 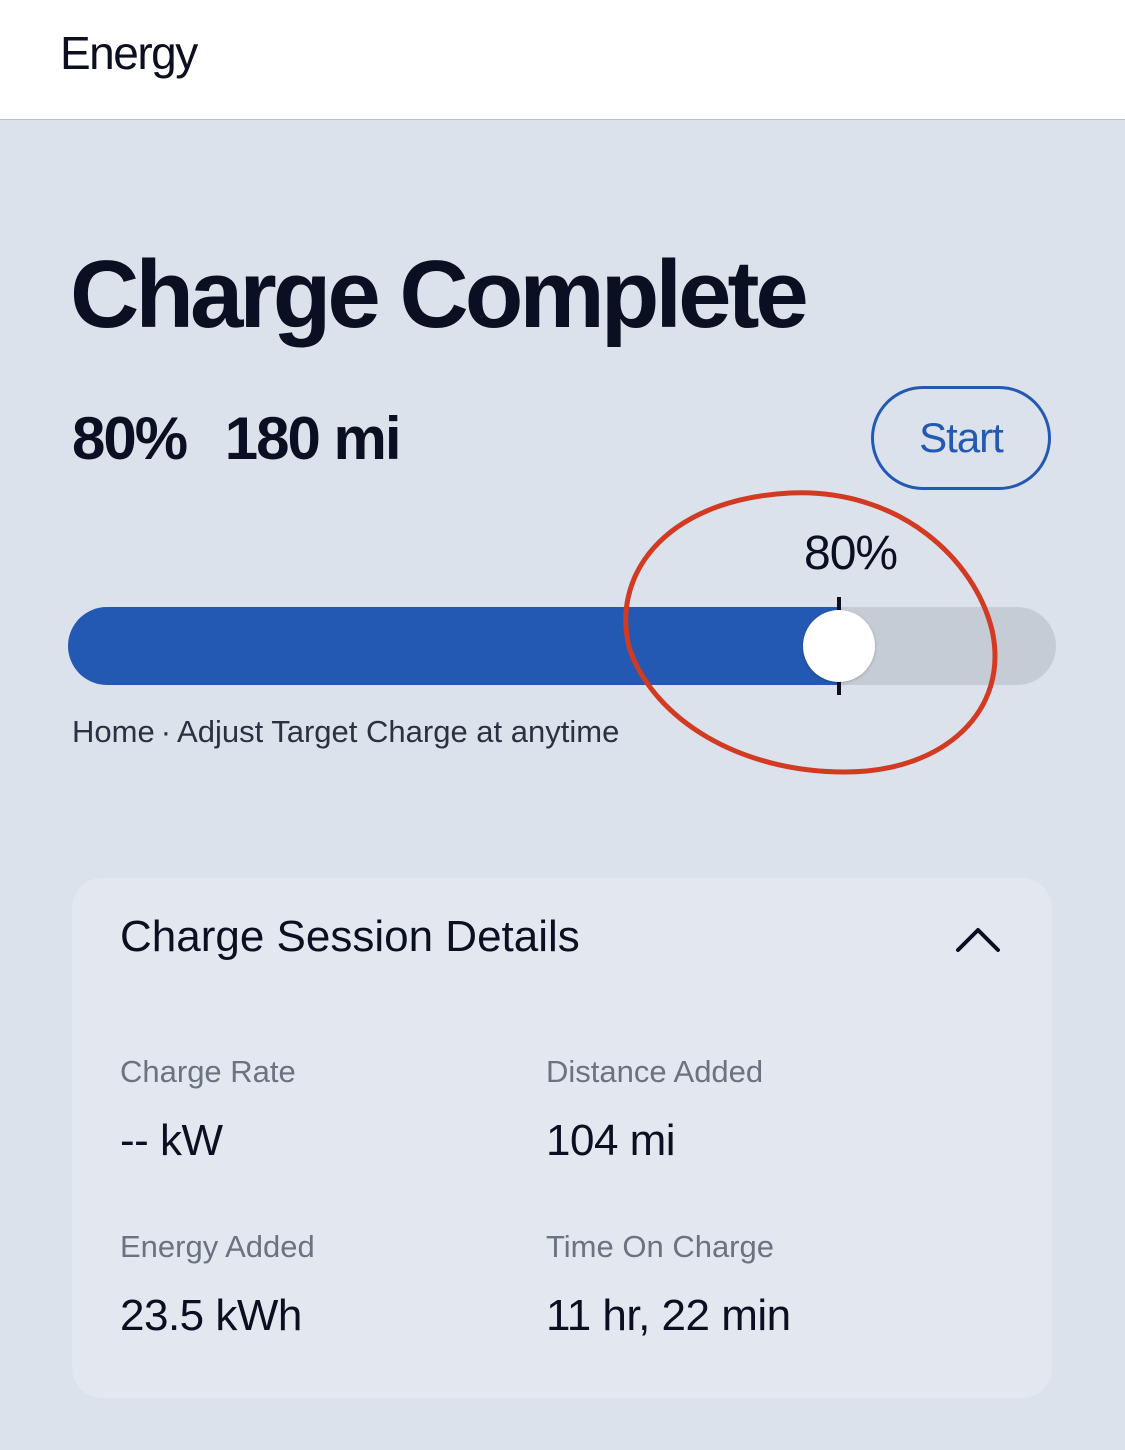 What do you see at coordinates (208, 1110) in the screenshot?
I see `metric-charge-rate: Charge Rate -- kW` at bounding box center [208, 1110].